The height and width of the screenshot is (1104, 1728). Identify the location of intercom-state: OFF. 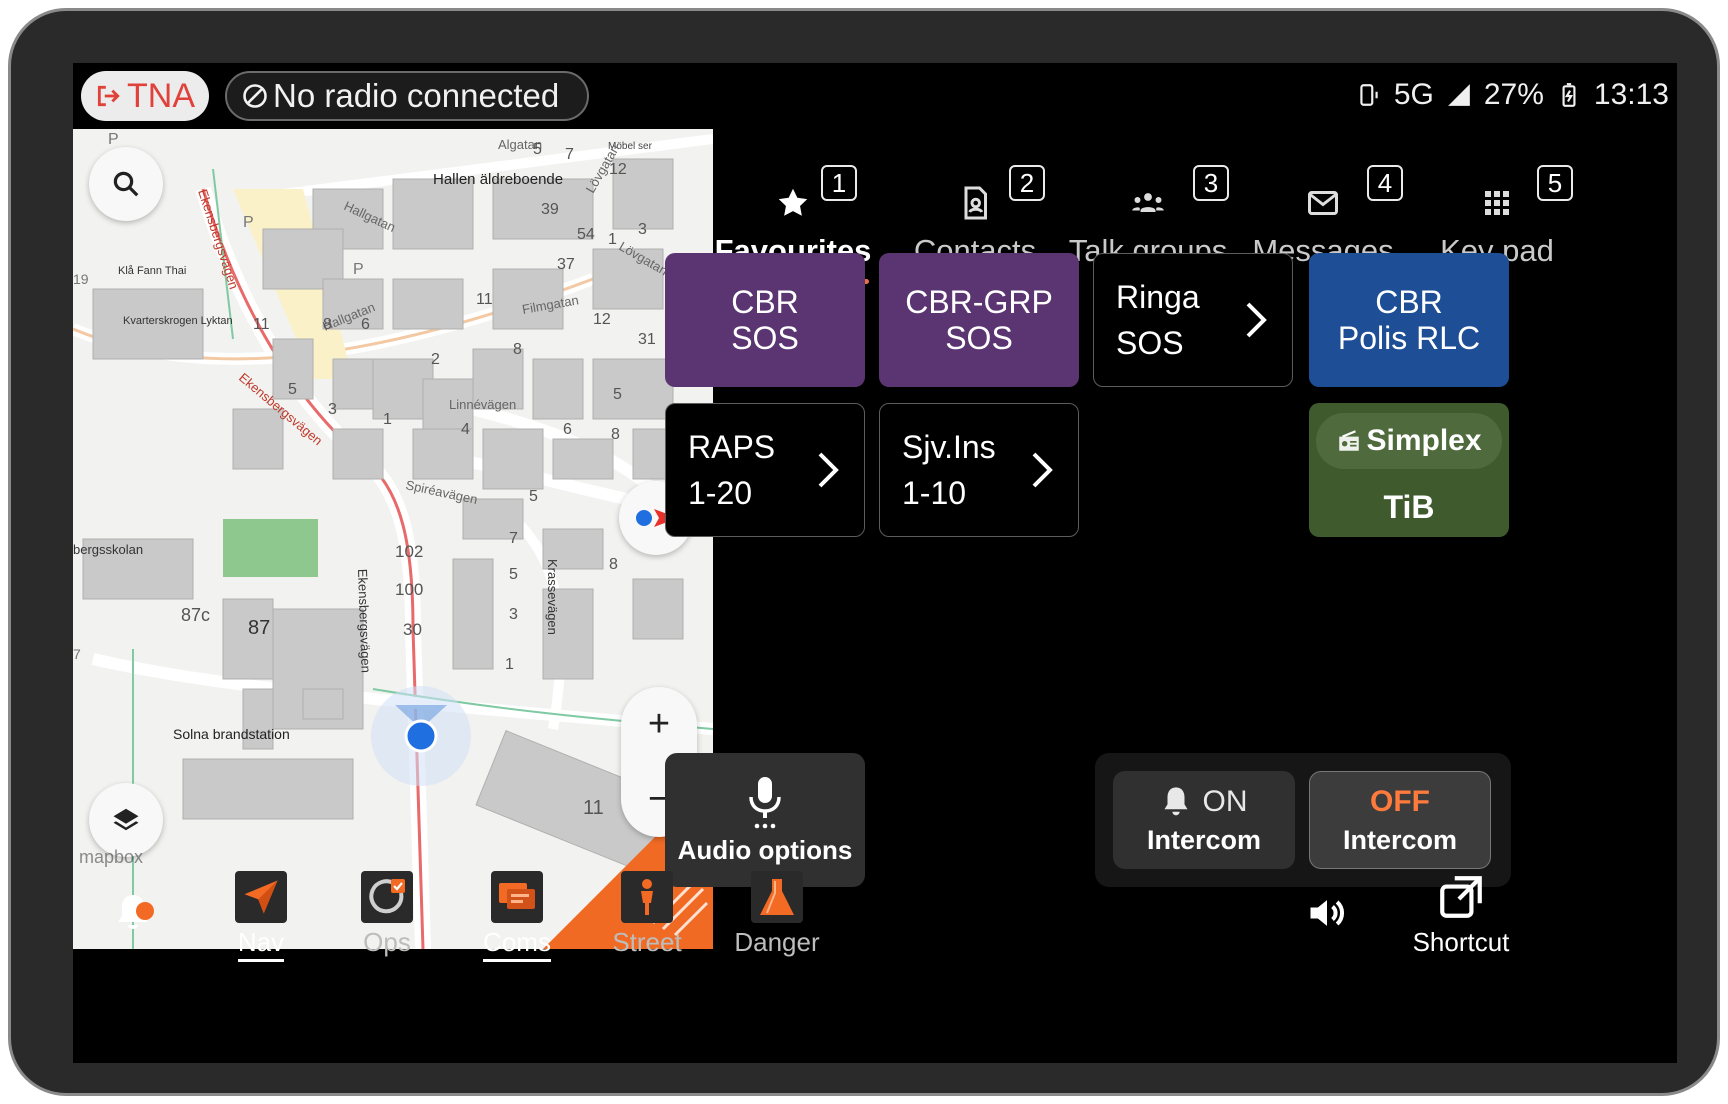
(1400, 801).